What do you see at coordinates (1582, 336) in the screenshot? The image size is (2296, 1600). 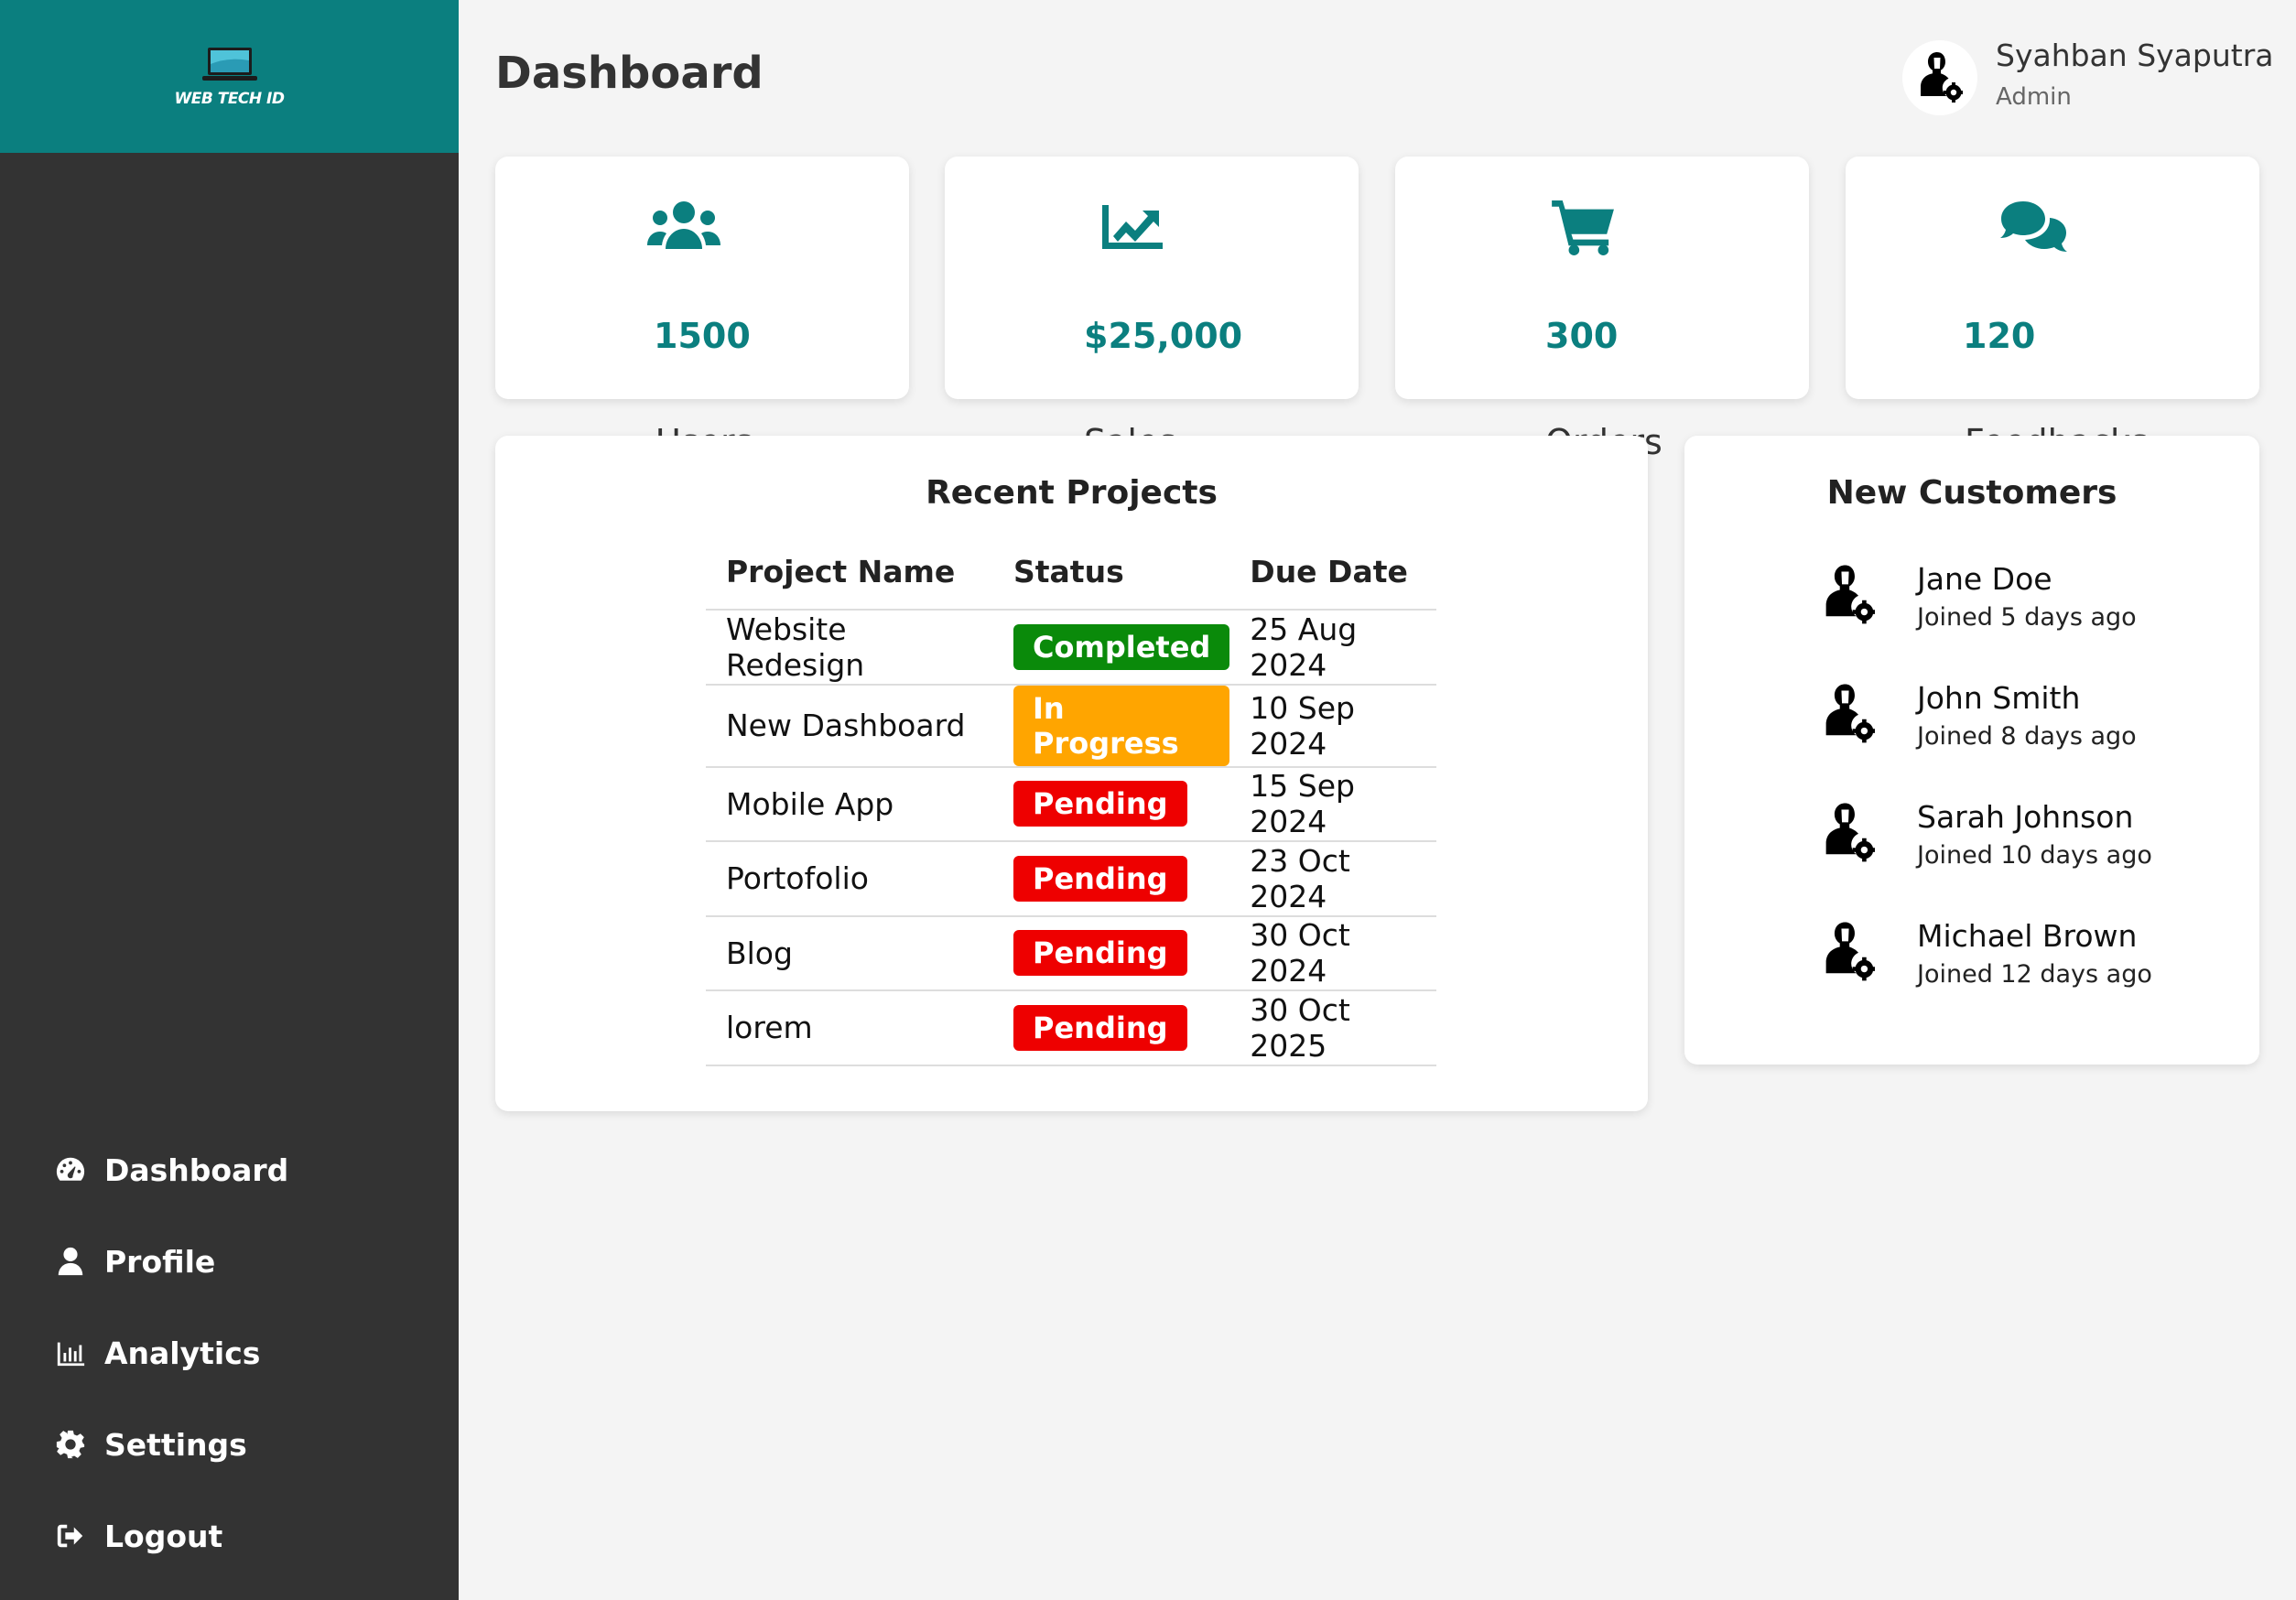 I see `stat-value: 300` at bounding box center [1582, 336].